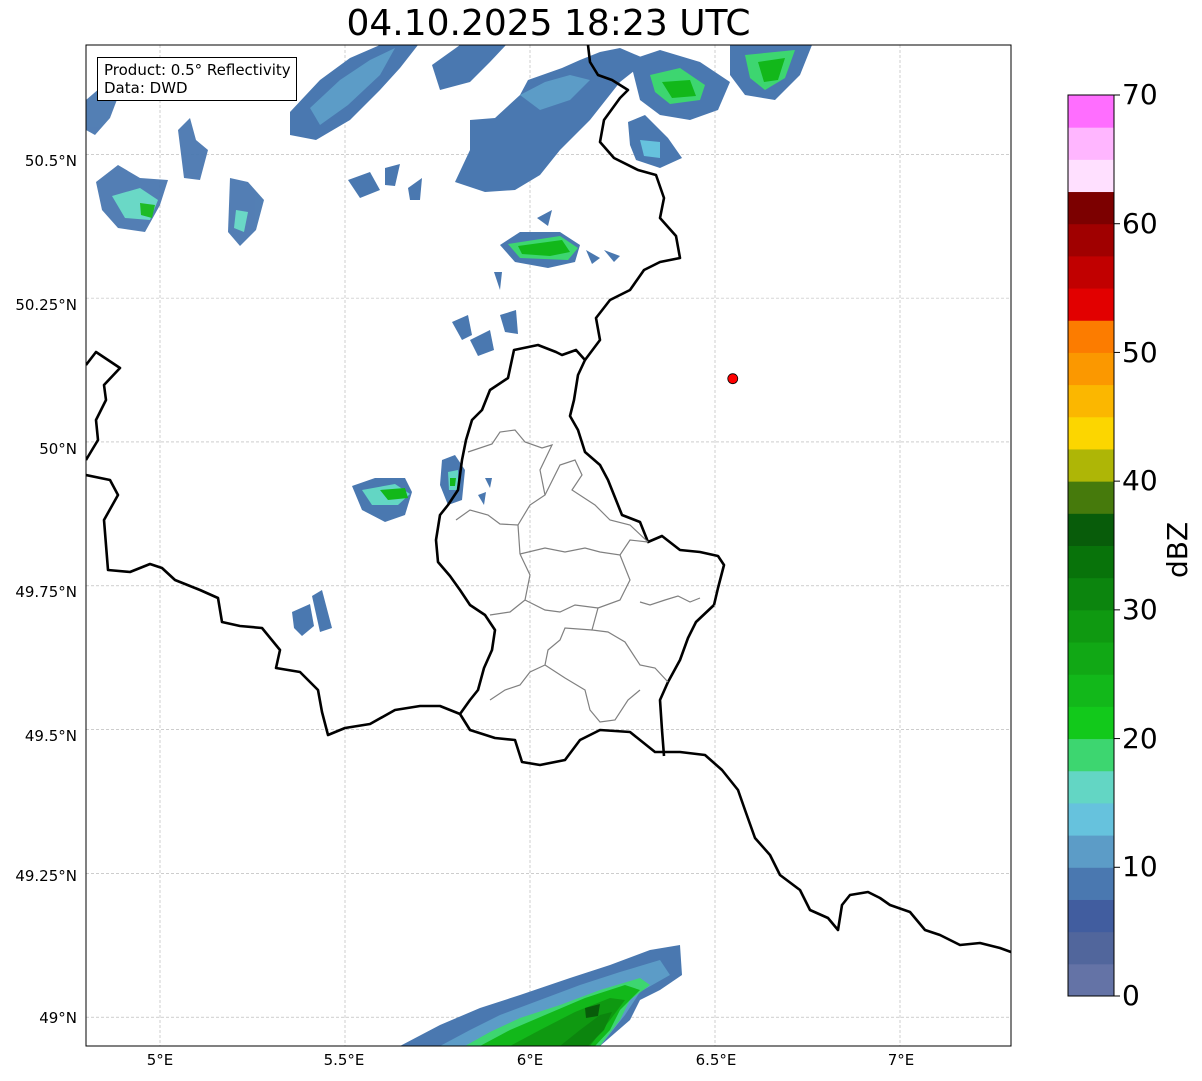  I want to click on lat-tick-label: 50°N, so click(58, 449).